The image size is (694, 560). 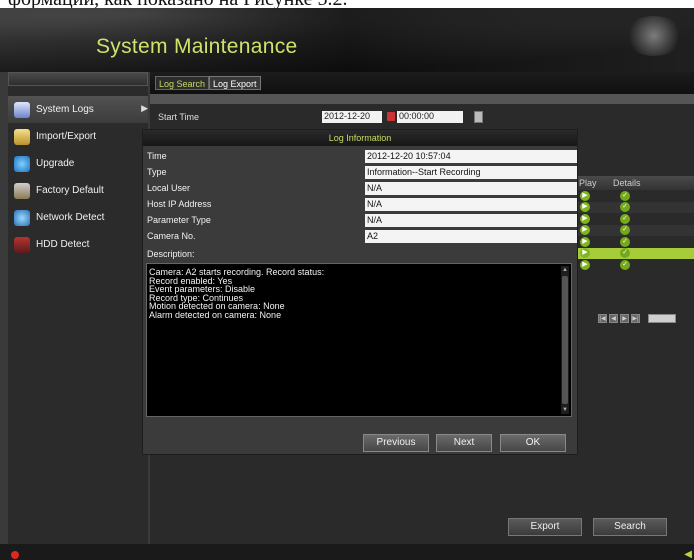 I want to click on field-local-user: Local User N/A, so click(x=362, y=189).